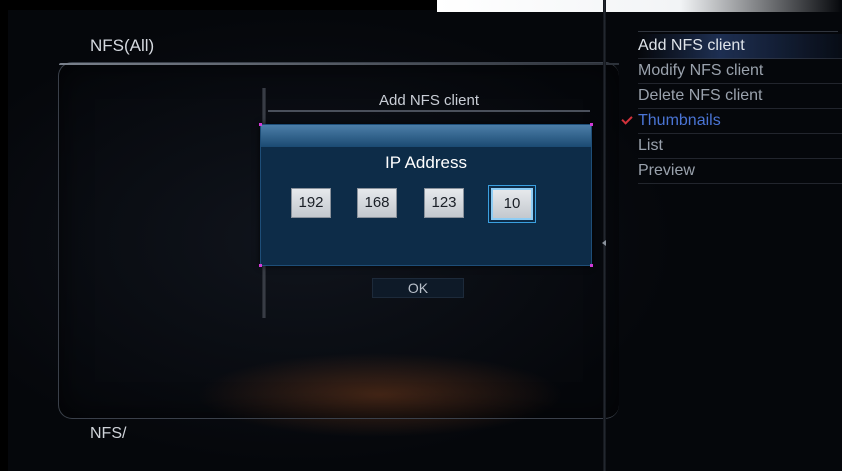 The width and height of the screenshot is (842, 471). What do you see at coordinates (426, 162) in the screenshot?
I see `ip-address-label: IP Address` at bounding box center [426, 162].